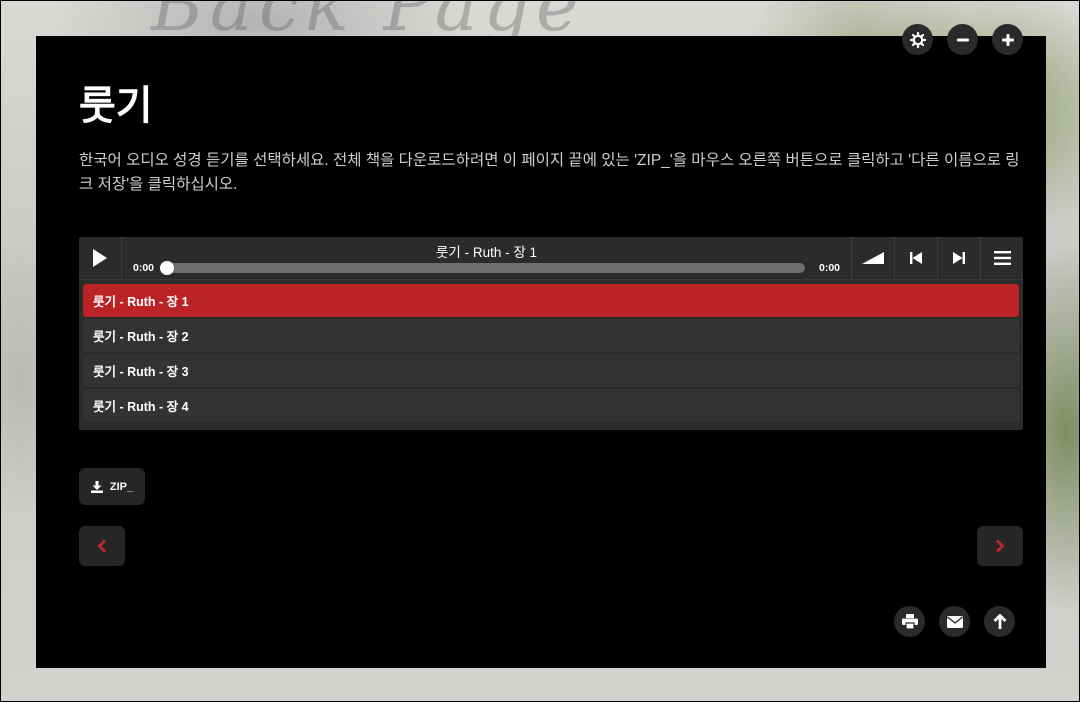 The image size is (1080, 702). Describe the element at coordinates (551, 370) in the screenshot. I see `playlist-item: 룻기 - Ruth - 장 3` at that location.